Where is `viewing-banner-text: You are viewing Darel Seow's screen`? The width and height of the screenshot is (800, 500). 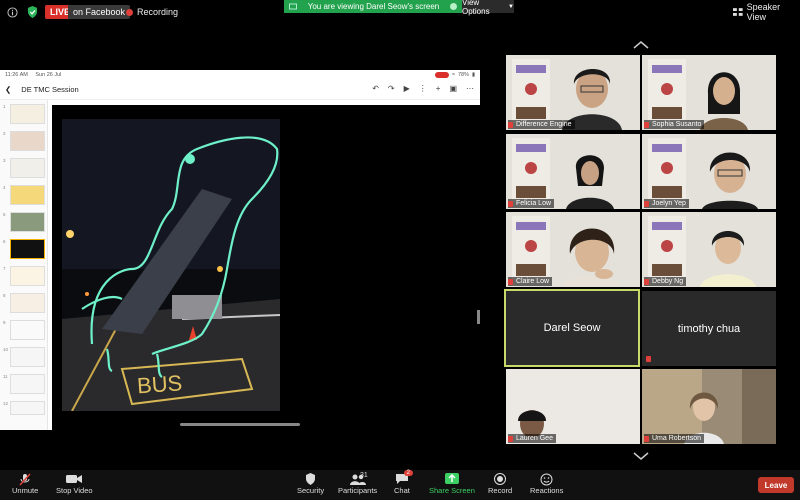 viewing-banner-text: You are viewing Darel Seow's screen is located at coordinates (373, 6).